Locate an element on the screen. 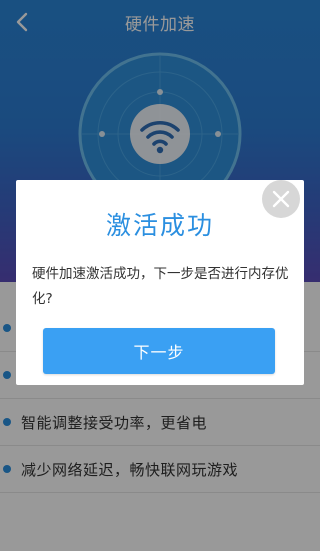  close-button is located at coordinates (281, 199).